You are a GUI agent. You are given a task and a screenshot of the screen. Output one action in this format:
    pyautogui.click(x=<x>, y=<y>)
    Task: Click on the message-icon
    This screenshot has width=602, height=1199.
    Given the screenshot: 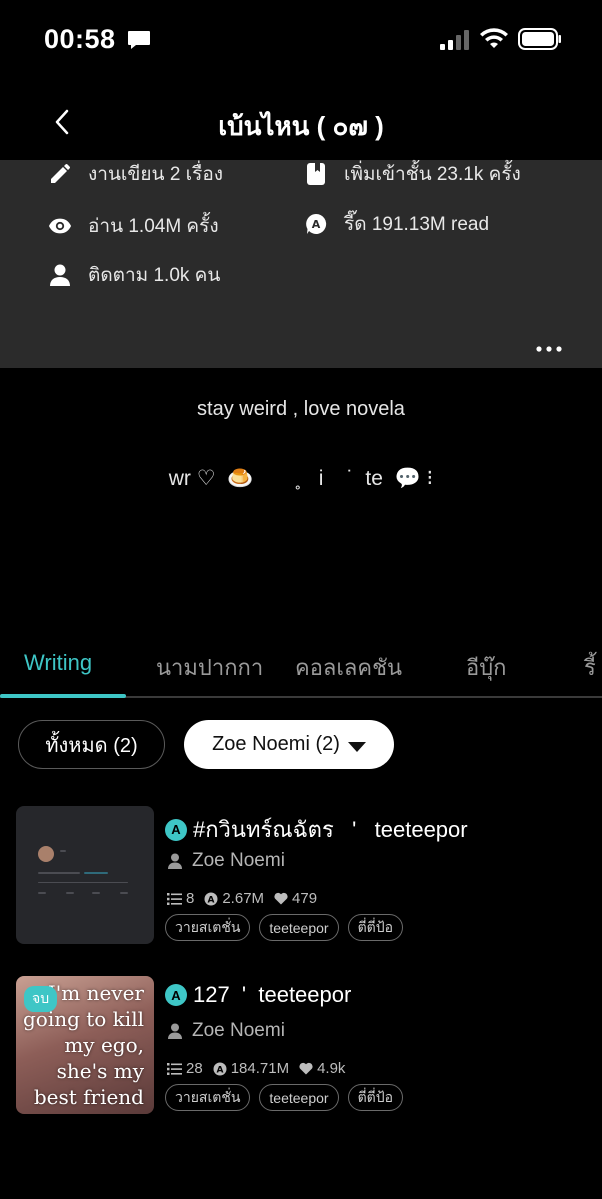 What is the action you would take?
    pyautogui.click(x=139, y=40)
    